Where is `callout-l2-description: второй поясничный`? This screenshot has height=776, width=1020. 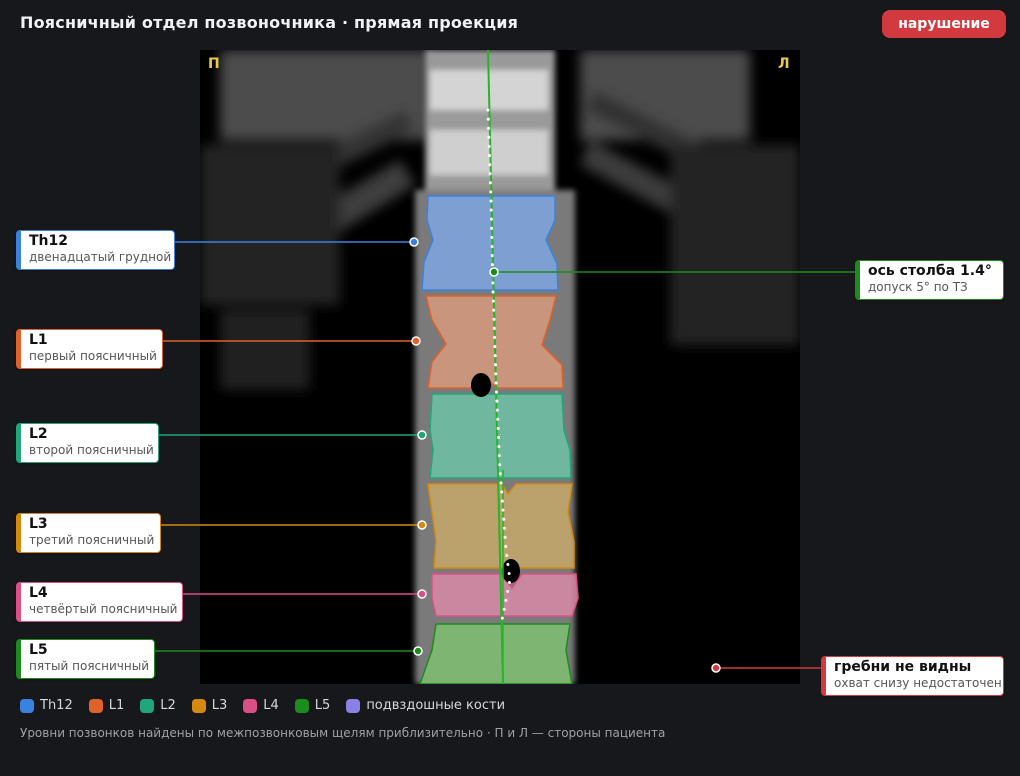 callout-l2-description: второй поясничный is located at coordinates (91, 450).